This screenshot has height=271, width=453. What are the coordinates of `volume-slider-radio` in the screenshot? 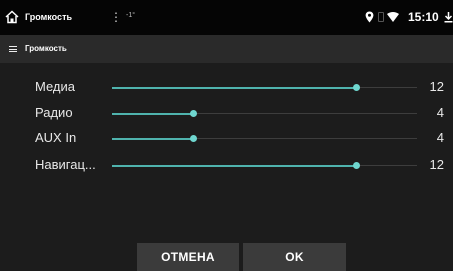 It's located at (264, 113).